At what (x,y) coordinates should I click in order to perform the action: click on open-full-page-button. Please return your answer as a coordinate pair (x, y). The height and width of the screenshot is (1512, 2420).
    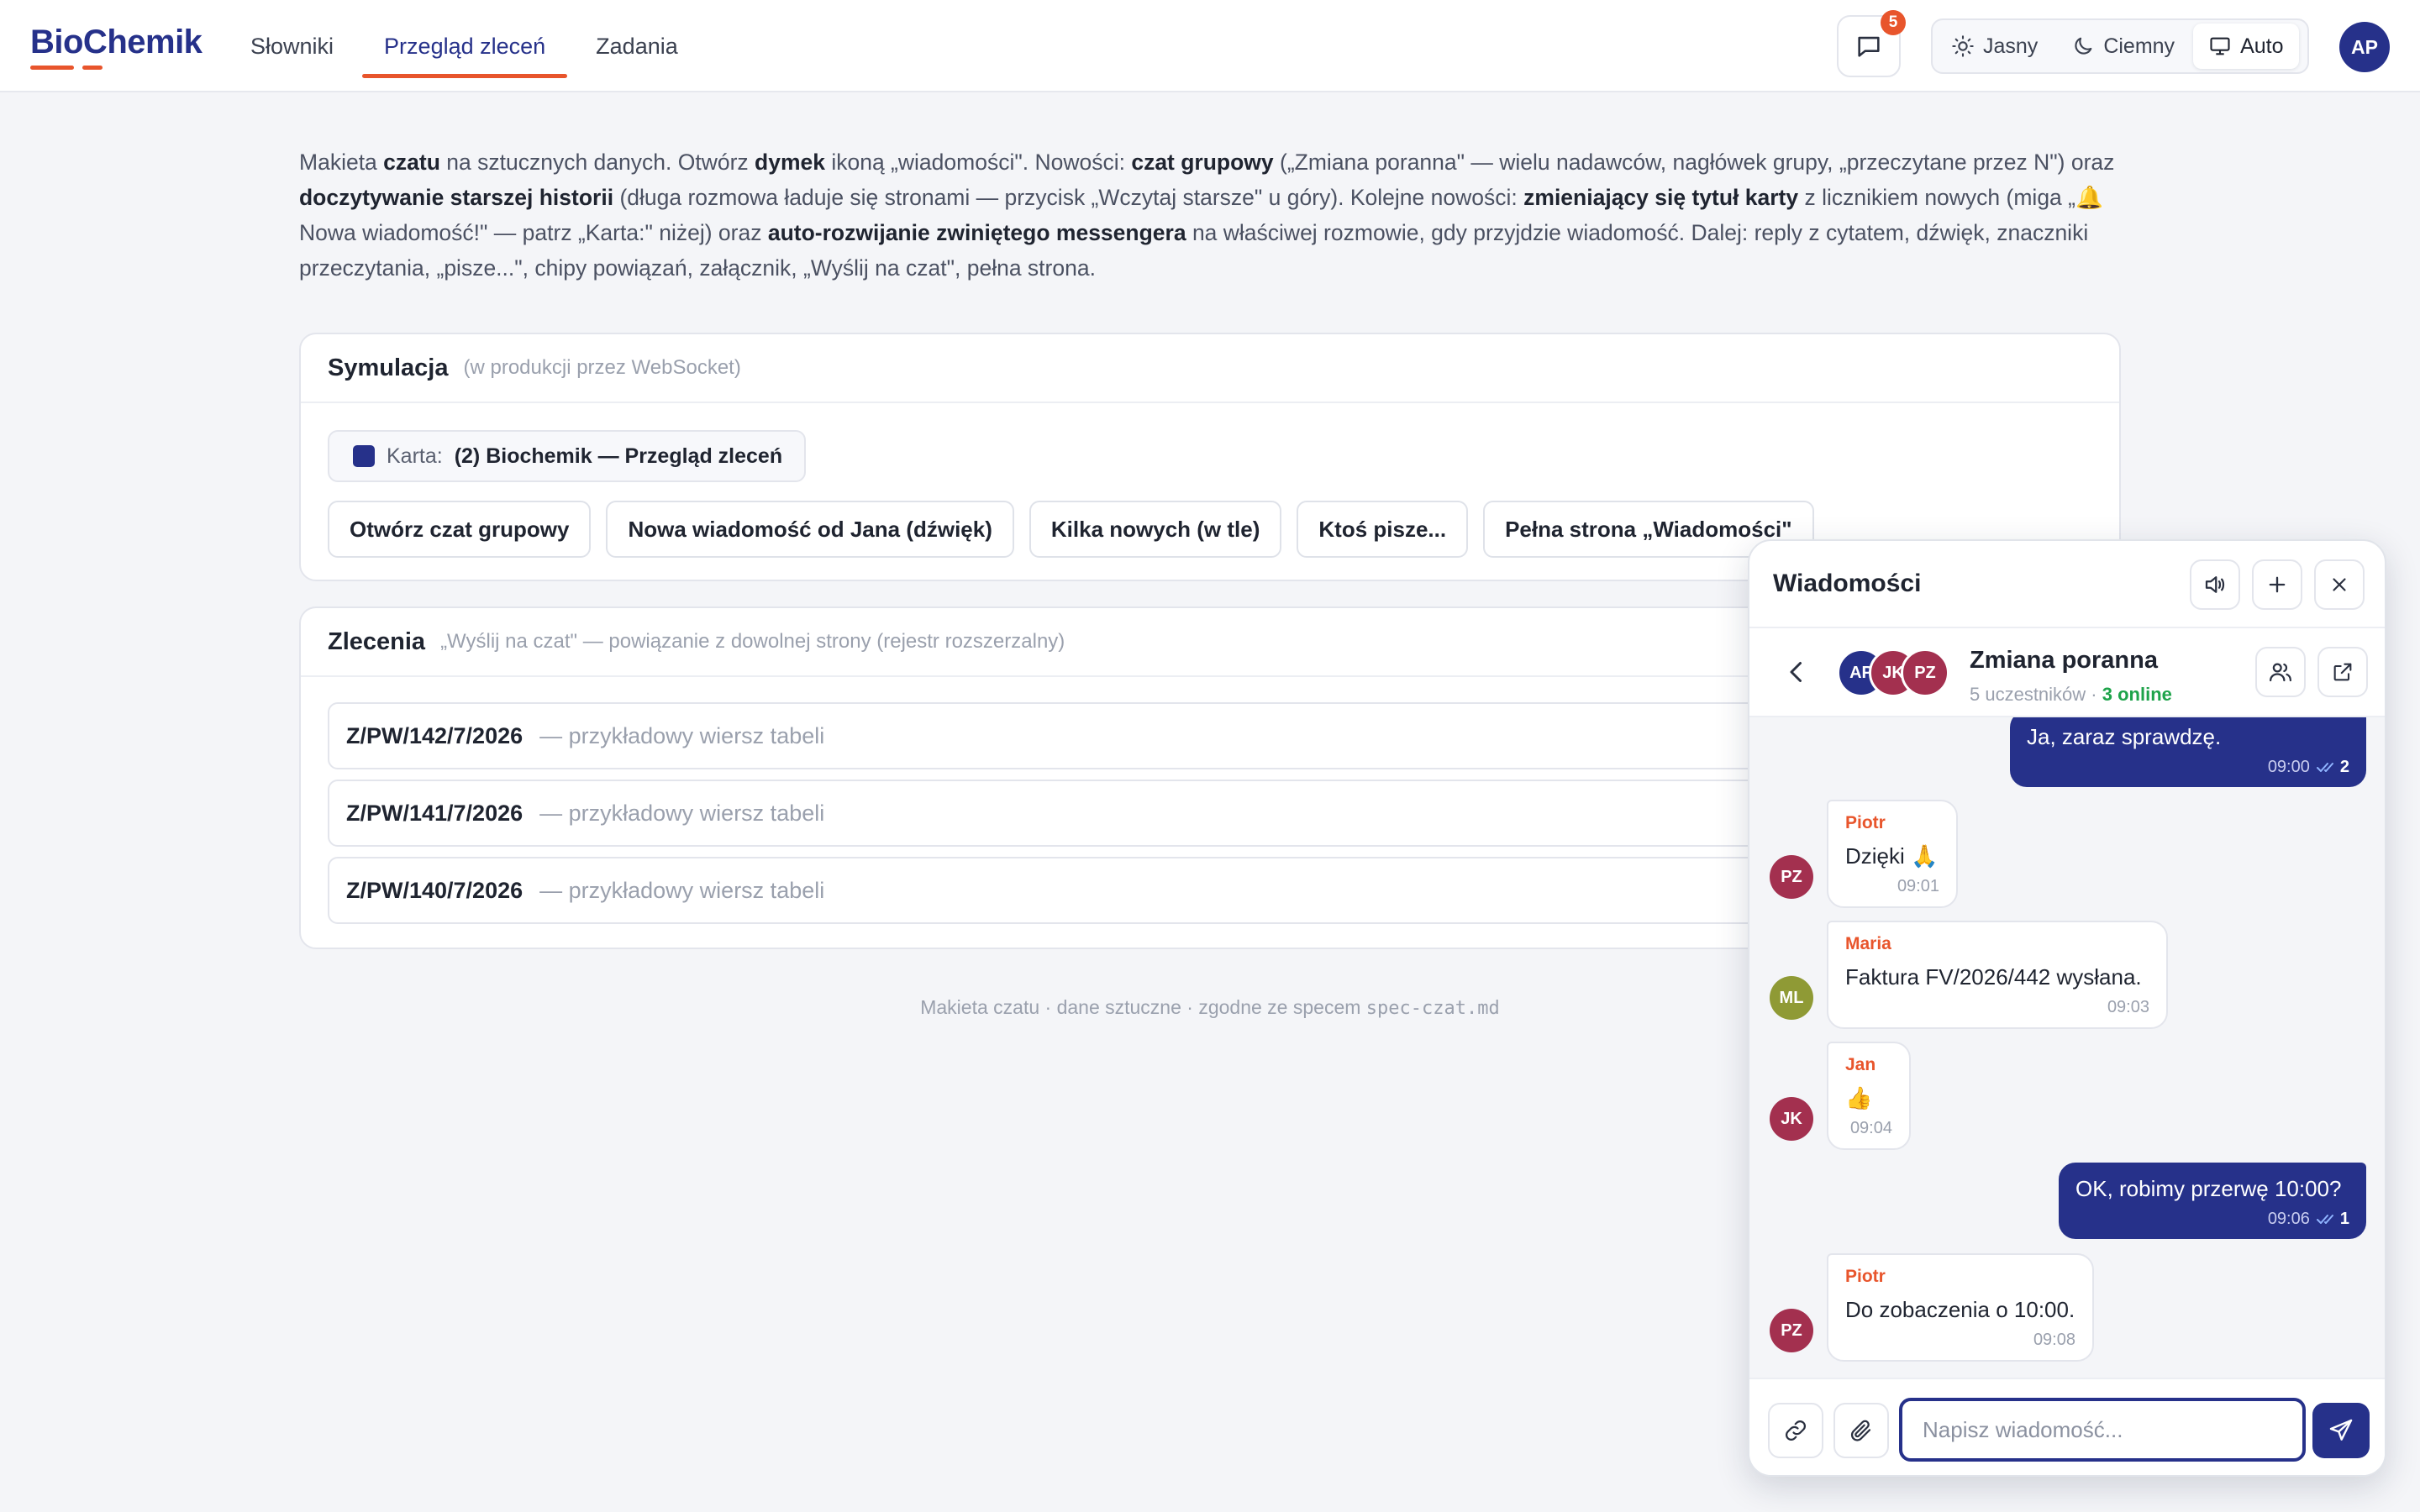
    Looking at the image, I should click on (2342, 672).